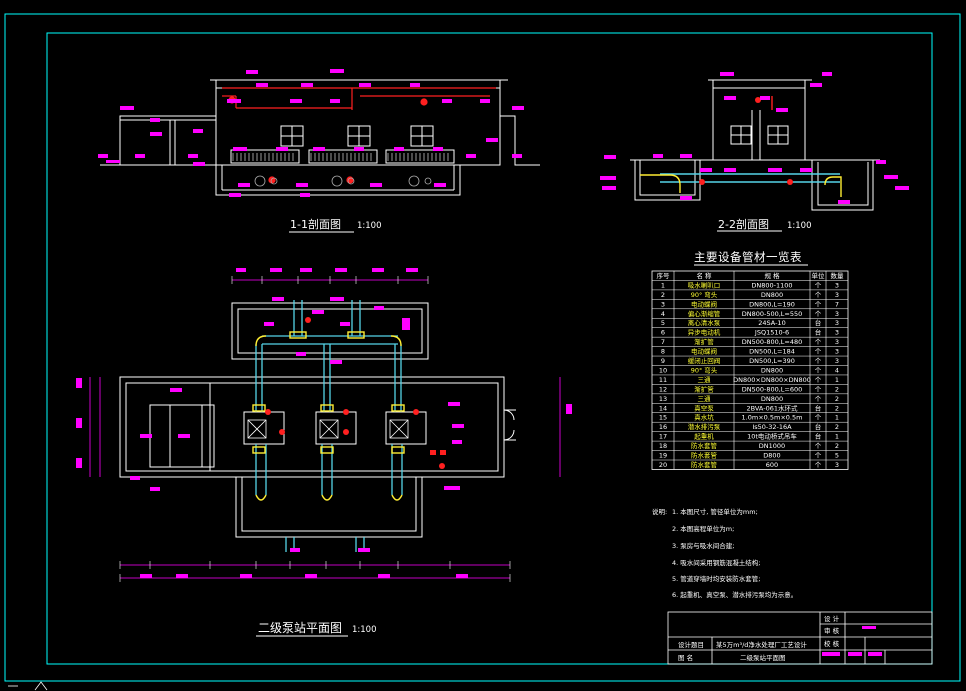  Describe the element at coordinates (771, 323) in the screenshot. I see `table-cell-col-spec: 24SA-10` at that location.